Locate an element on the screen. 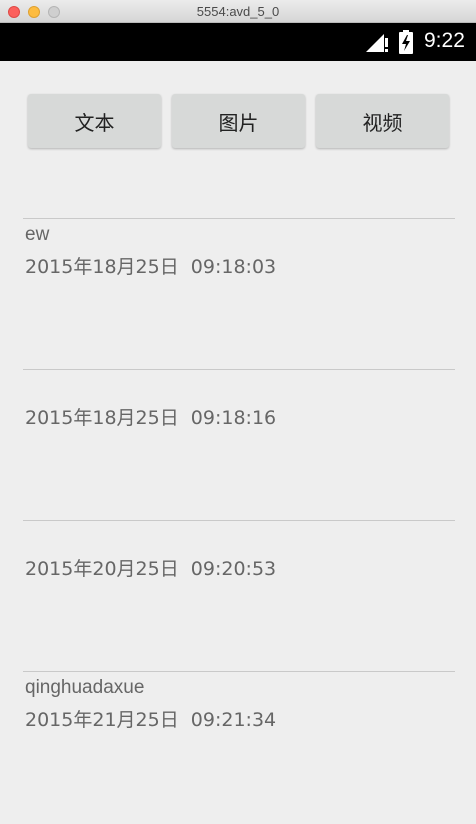 This screenshot has width=476, height=824. window-title: 5554:avd_5_0 is located at coordinates (238, 11).